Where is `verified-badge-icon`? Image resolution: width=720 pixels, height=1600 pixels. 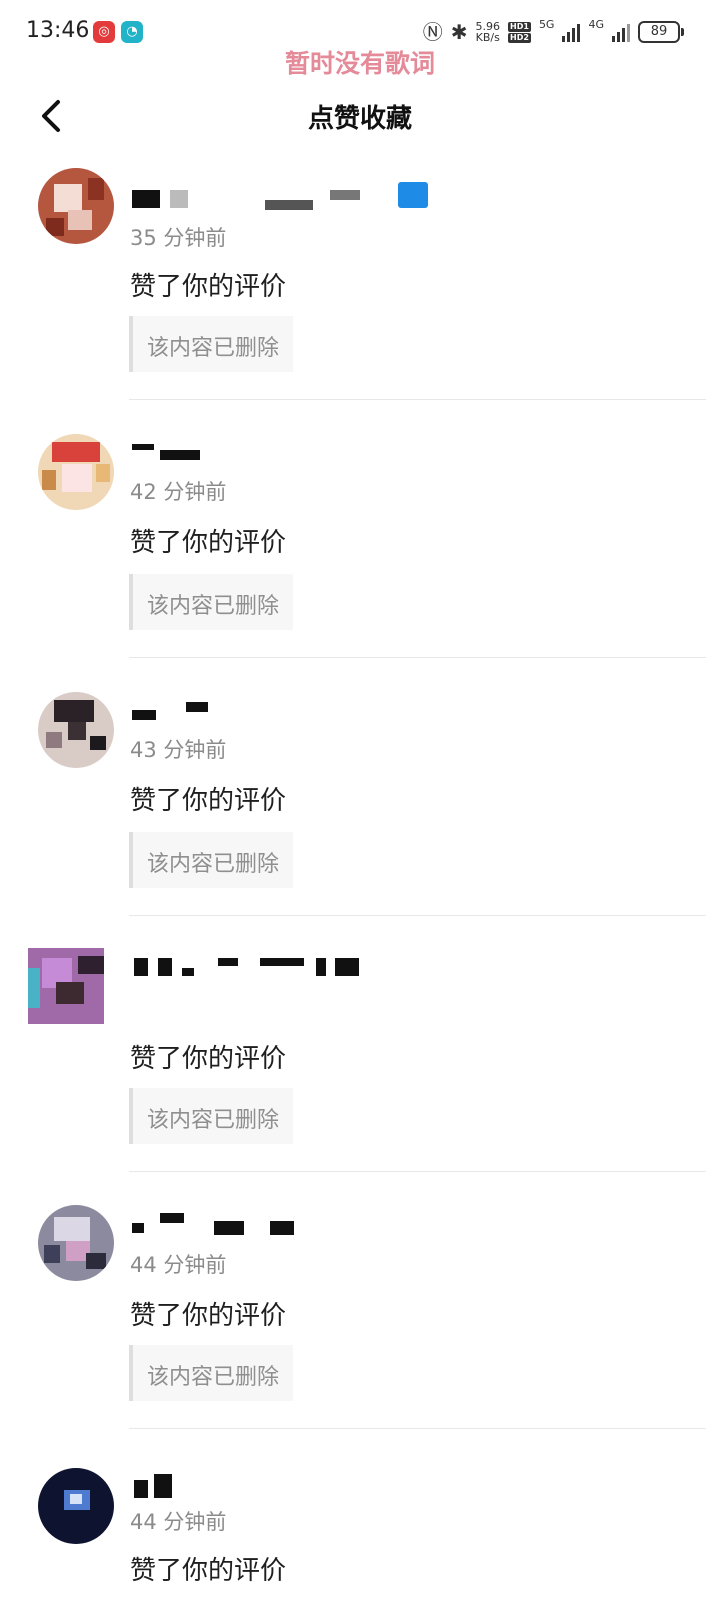 verified-badge-icon is located at coordinates (413, 195).